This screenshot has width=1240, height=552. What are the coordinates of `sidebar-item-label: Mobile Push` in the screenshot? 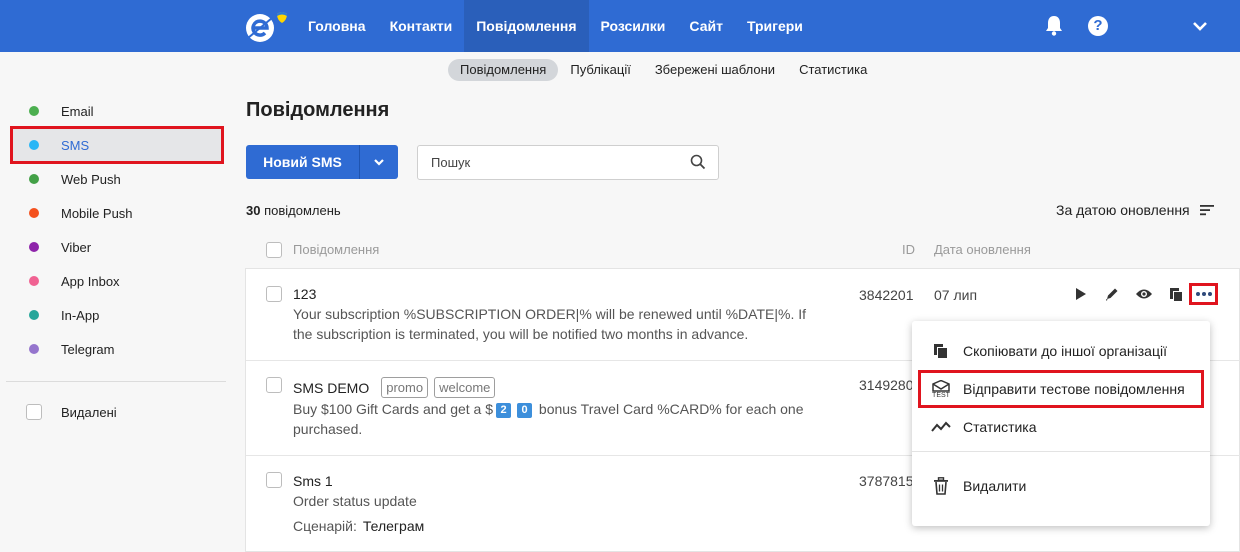 It's located at (97, 213).